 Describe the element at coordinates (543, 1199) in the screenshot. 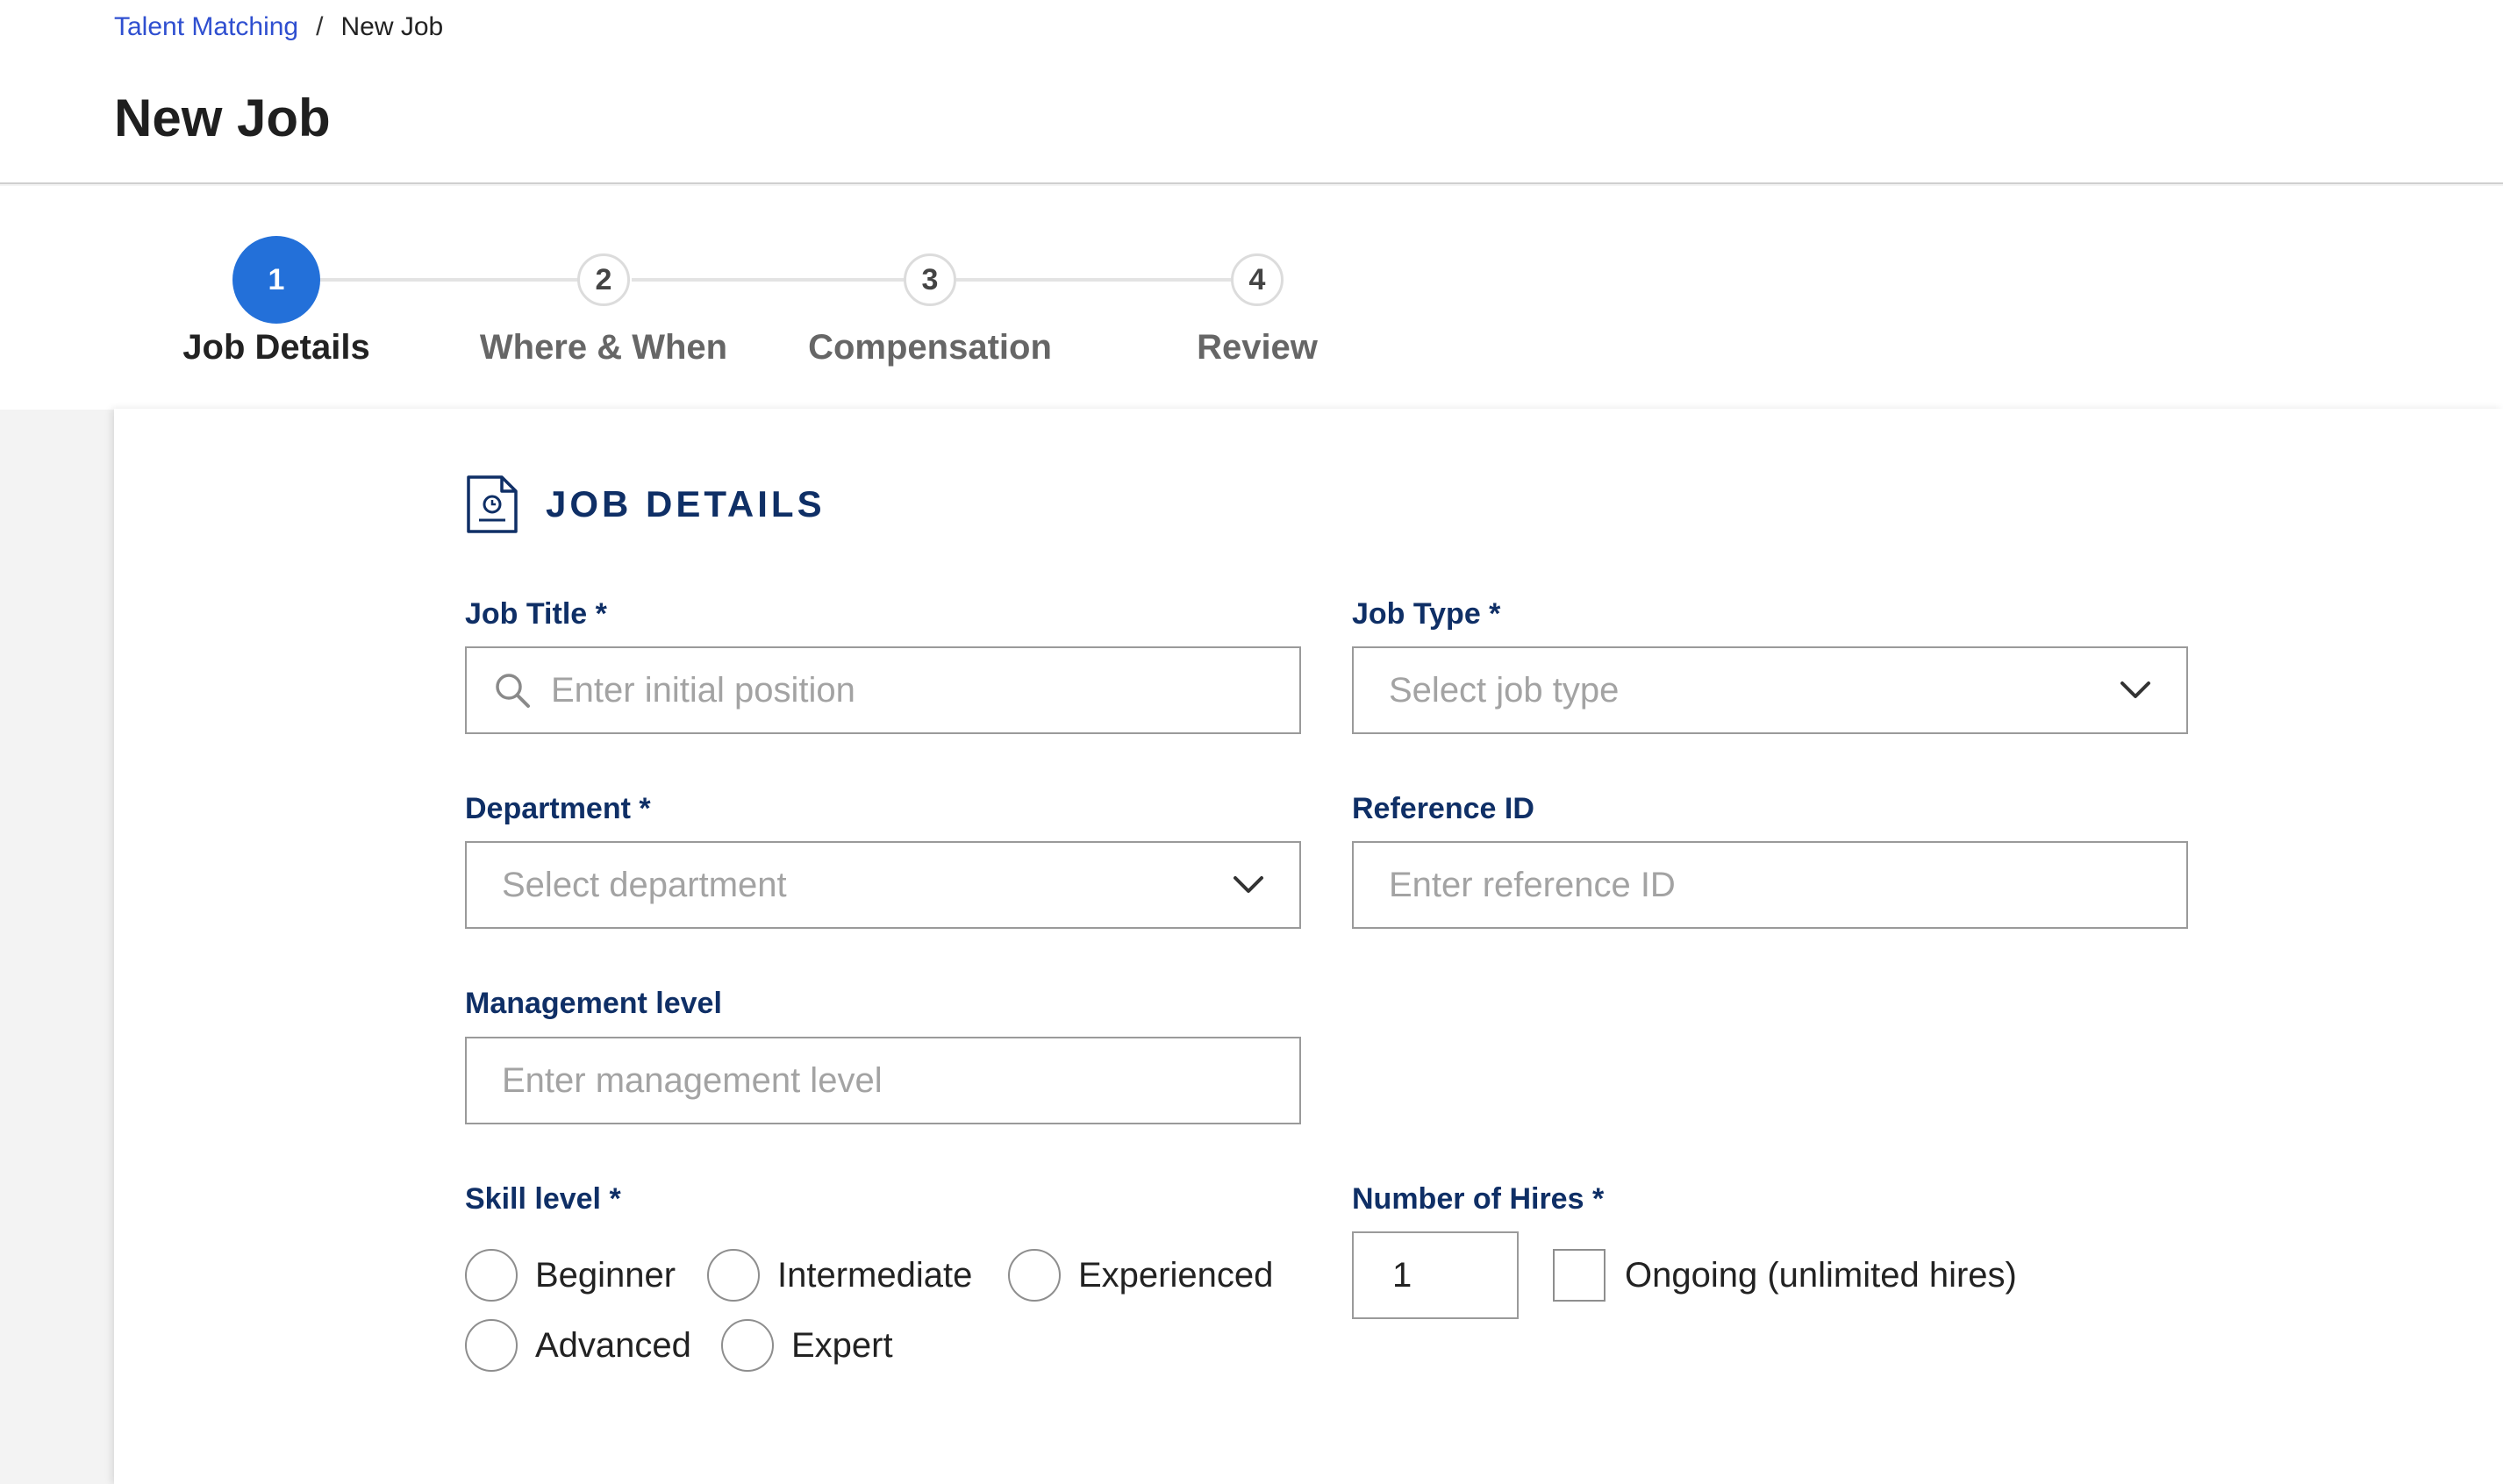

I see `skill-level-label: Skill level *` at that location.